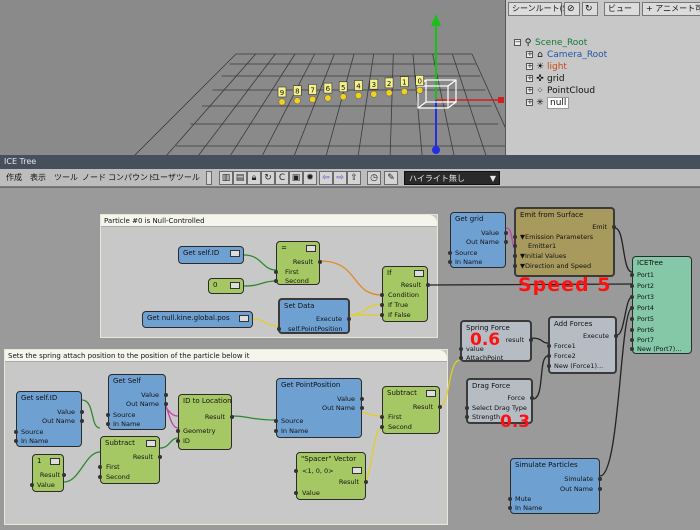 Image resolution: width=700 pixels, height=530 pixels. What do you see at coordinates (566, 55) in the screenshot?
I see `tree-item-camera-root: + ⌂ Camera_Root` at bounding box center [566, 55].